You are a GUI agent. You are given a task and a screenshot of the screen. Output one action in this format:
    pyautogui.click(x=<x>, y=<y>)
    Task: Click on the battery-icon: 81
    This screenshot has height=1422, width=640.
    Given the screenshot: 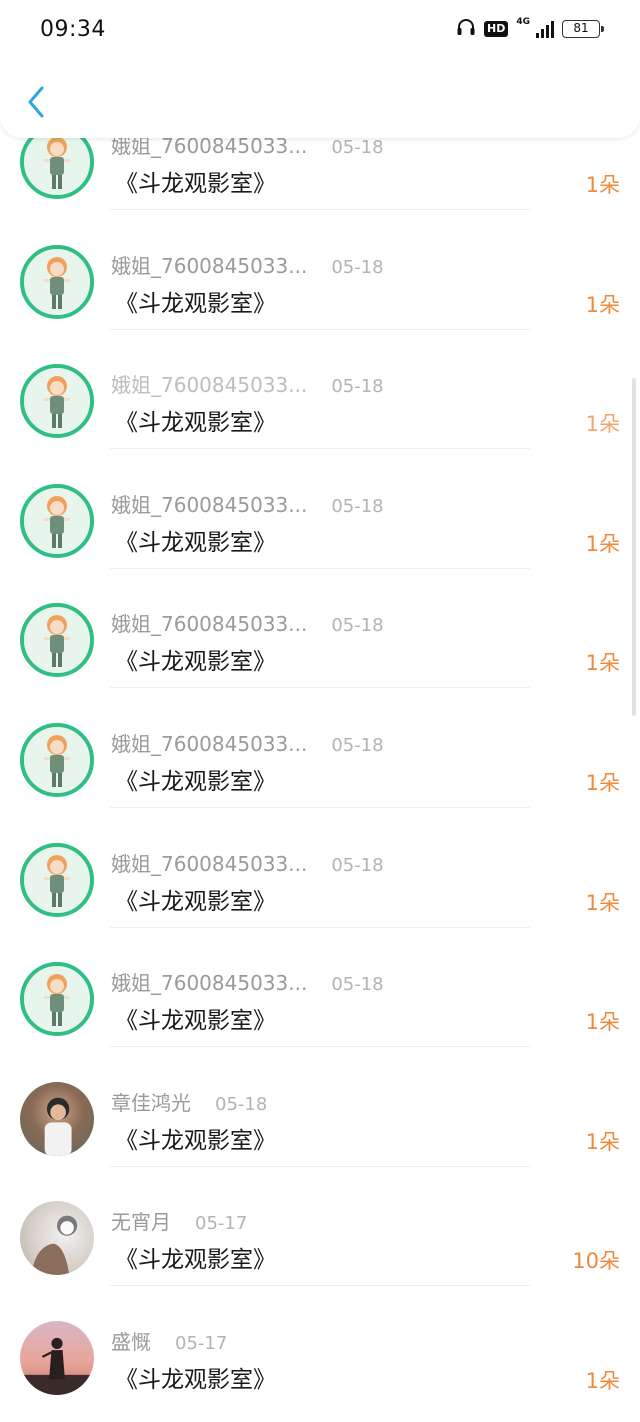 What is the action you would take?
    pyautogui.click(x=583, y=29)
    